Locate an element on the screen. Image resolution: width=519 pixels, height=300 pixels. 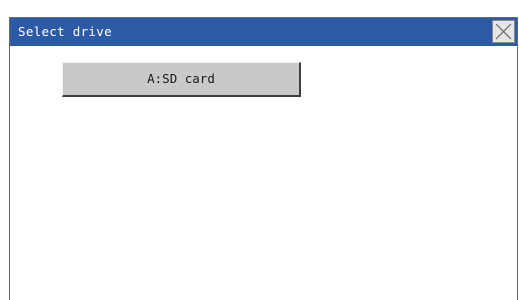
drive-button-label: A:SD card is located at coordinates (181, 78).